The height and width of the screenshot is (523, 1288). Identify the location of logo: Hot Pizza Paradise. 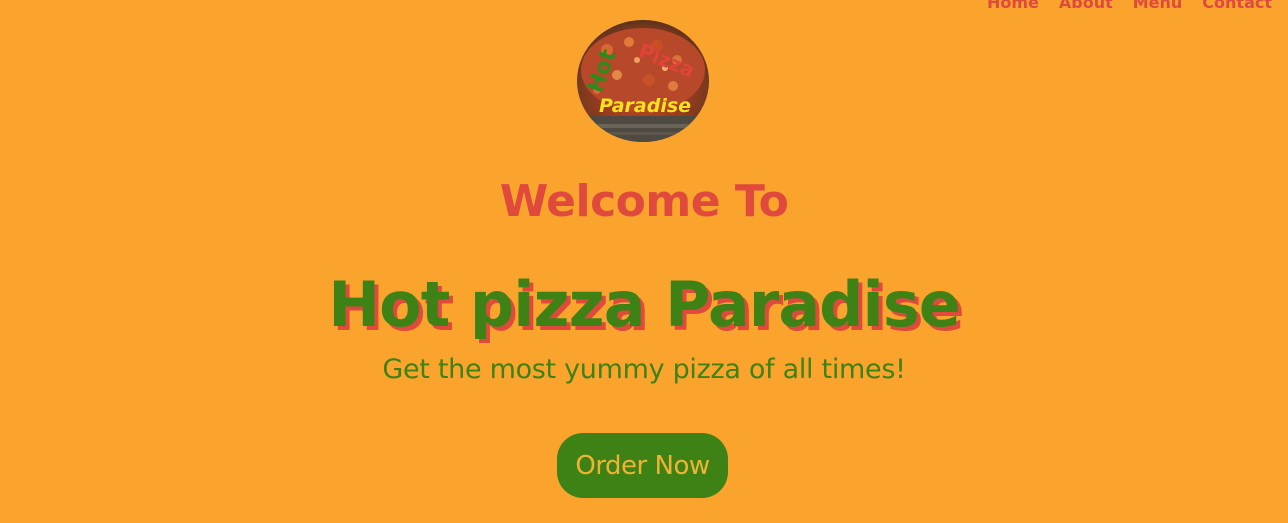
(643, 81).